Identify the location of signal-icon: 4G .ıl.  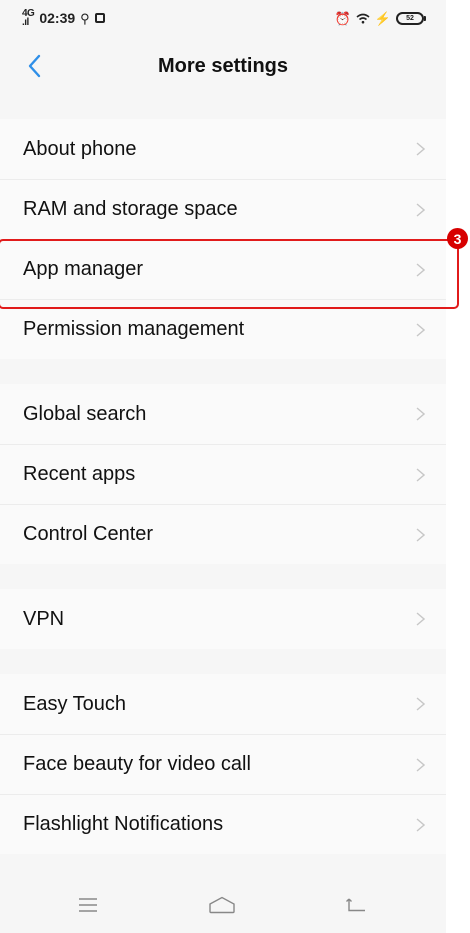
(28, 18).